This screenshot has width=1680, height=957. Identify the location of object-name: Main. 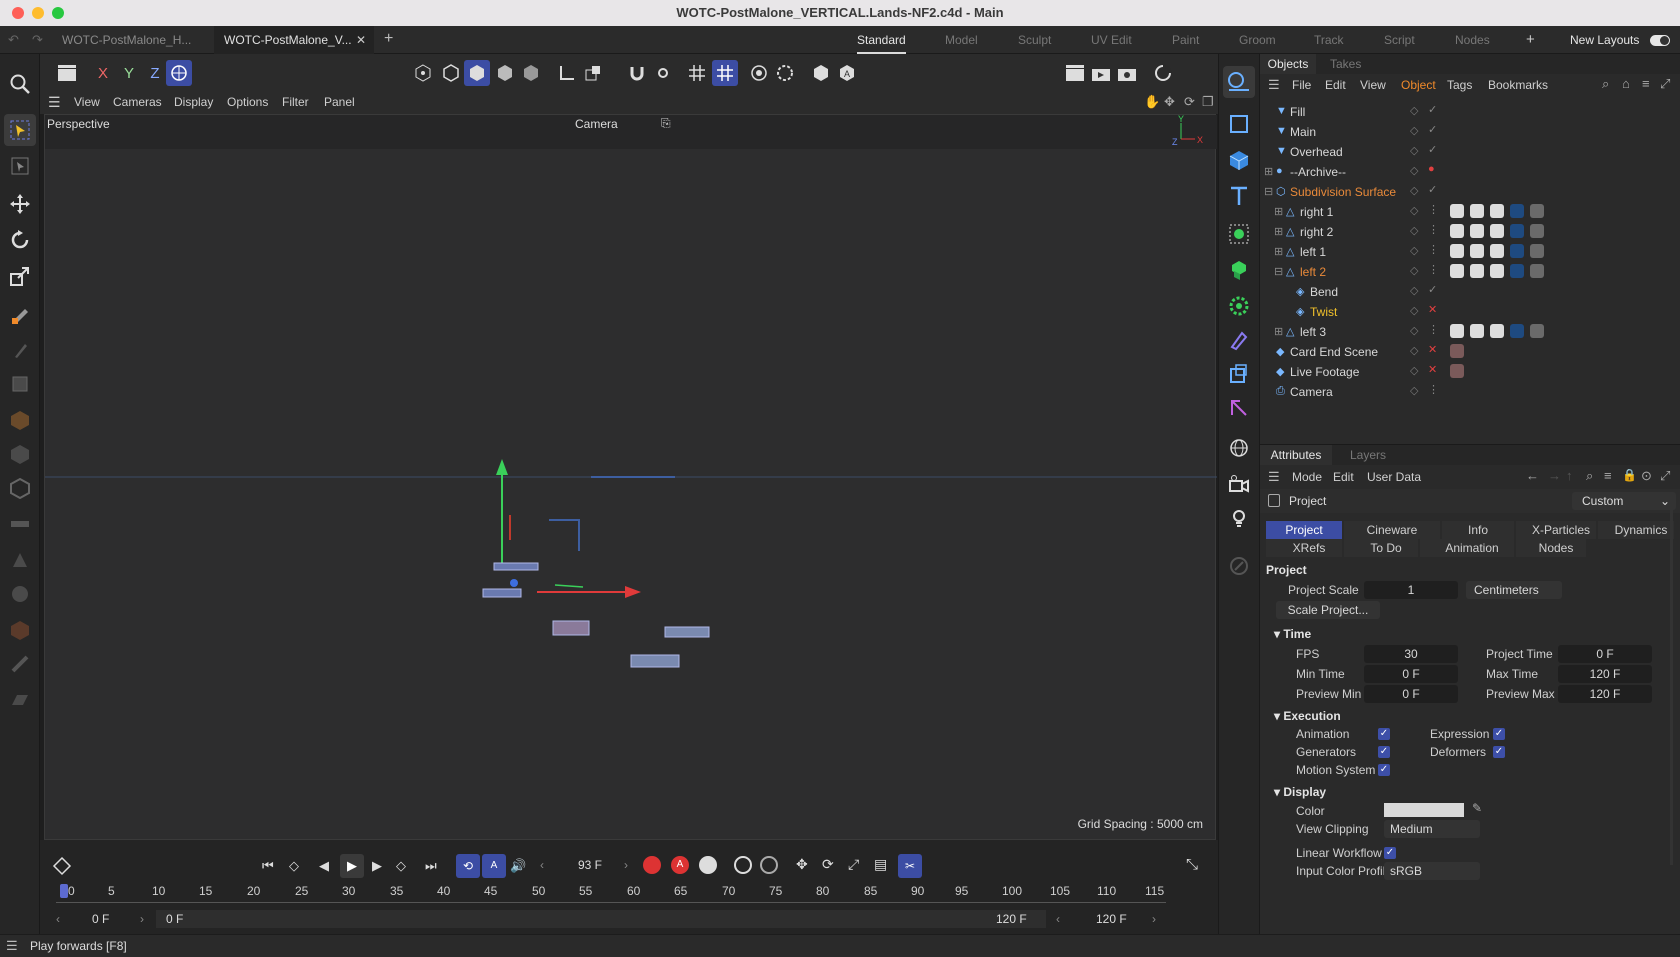
(1303, 132).